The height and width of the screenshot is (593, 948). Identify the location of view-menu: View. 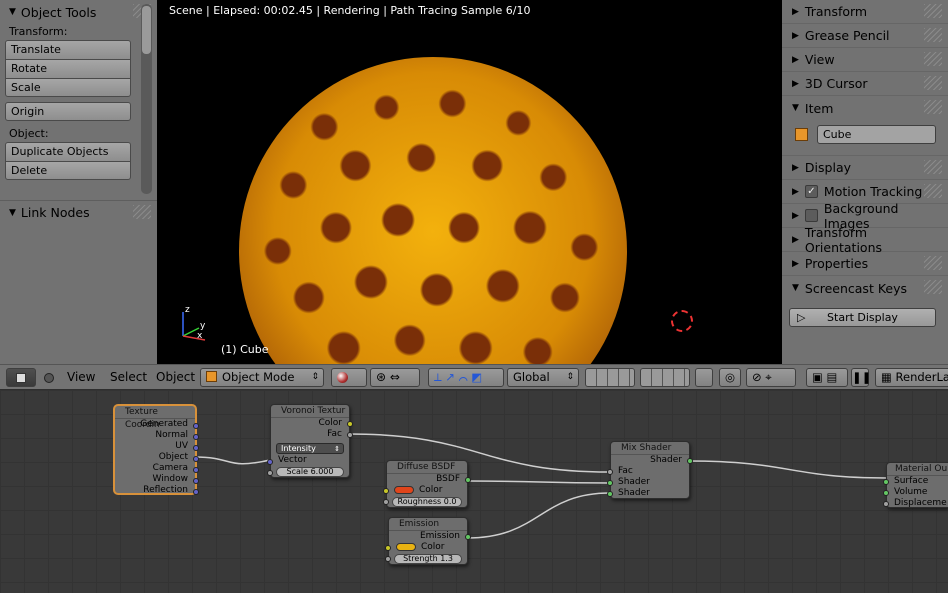
(81, 377).